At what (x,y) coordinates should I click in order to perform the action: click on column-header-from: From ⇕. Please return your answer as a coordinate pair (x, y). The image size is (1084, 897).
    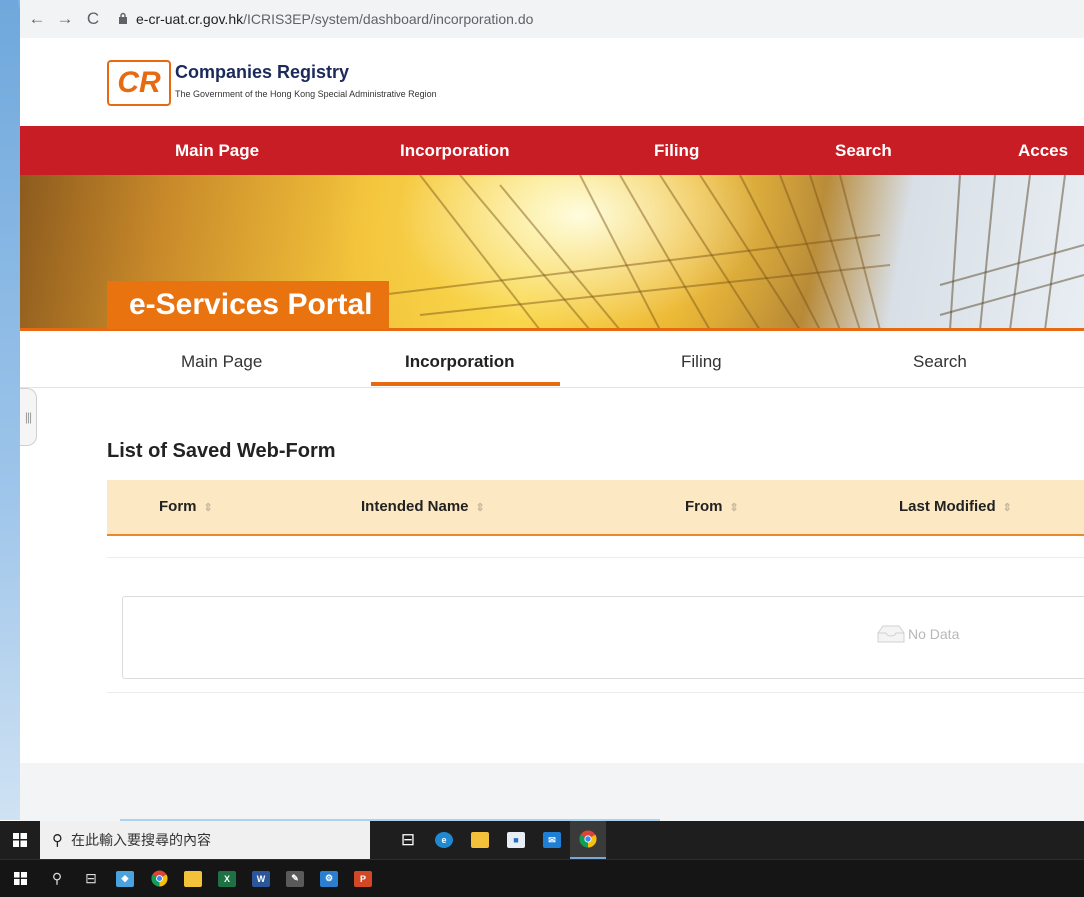
    Looking at the image, I should click on (712, 507).